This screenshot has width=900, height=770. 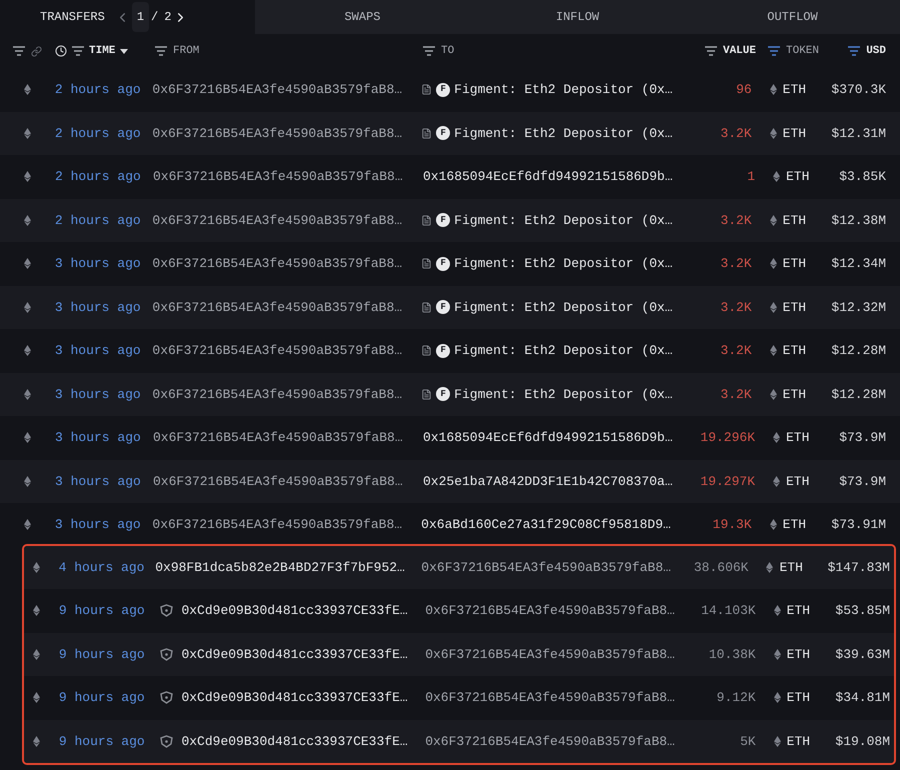 I want to click on value-text: 3.2K, so click(x=736, y=395).